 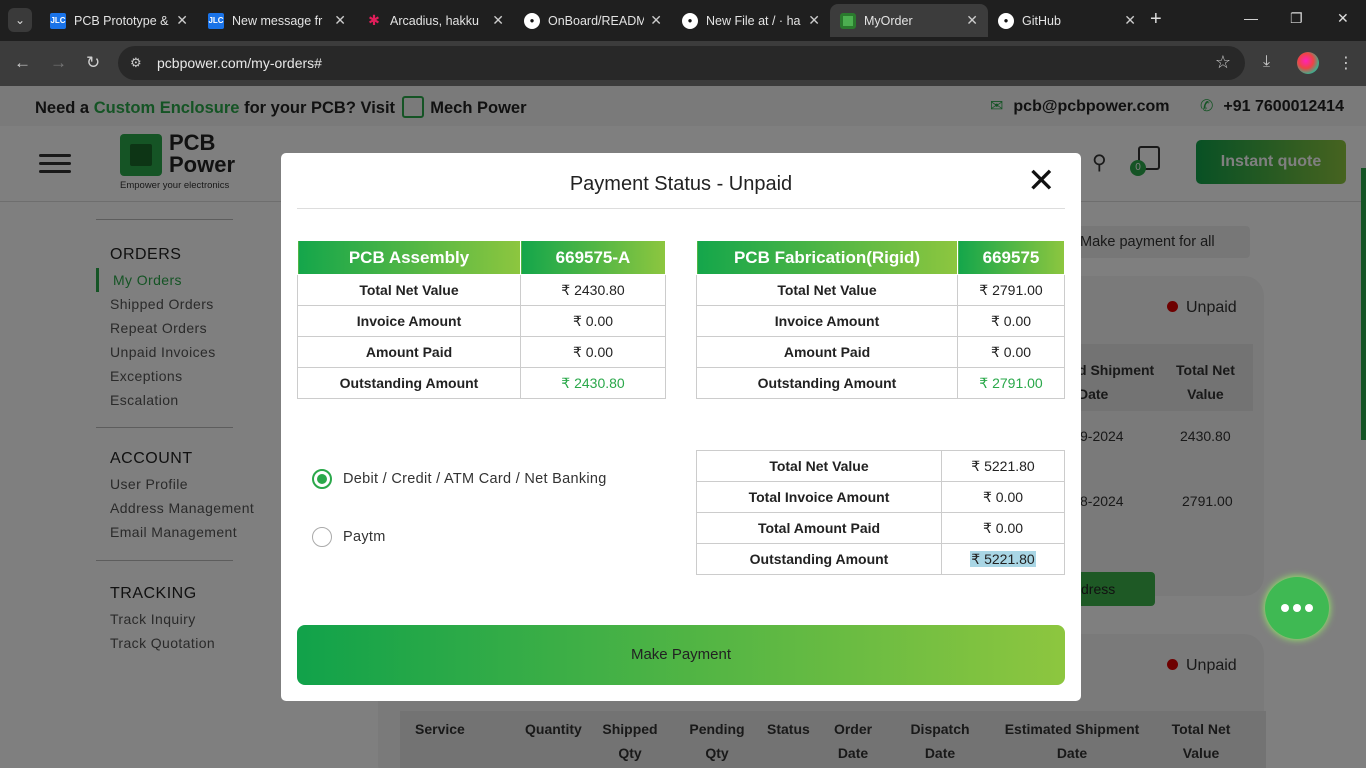 I want to click on chat-dots-icon, so click(x=1285, y=608).